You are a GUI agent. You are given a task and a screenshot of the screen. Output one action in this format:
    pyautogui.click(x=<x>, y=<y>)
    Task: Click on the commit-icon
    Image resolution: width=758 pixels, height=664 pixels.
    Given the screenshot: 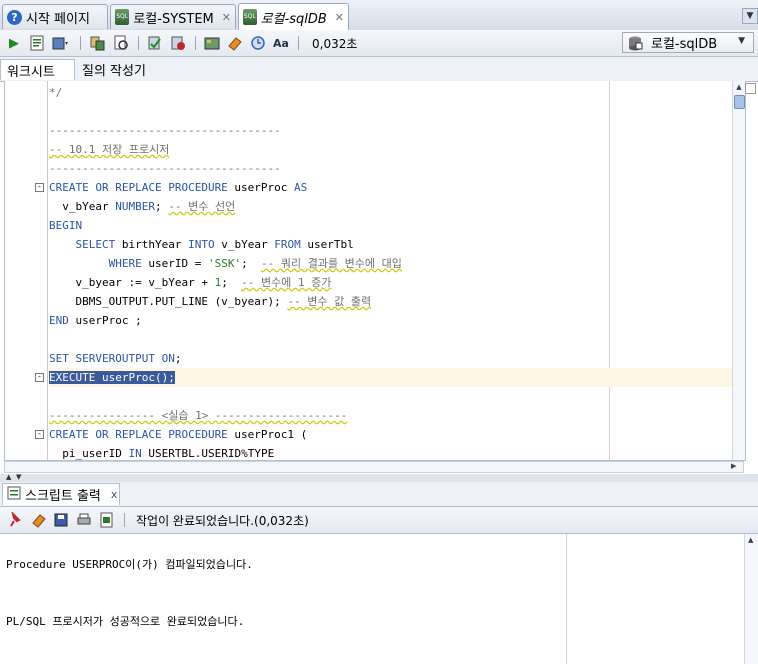 What is the action you would take?
    pyautogui.click(x=155, y=43)
    